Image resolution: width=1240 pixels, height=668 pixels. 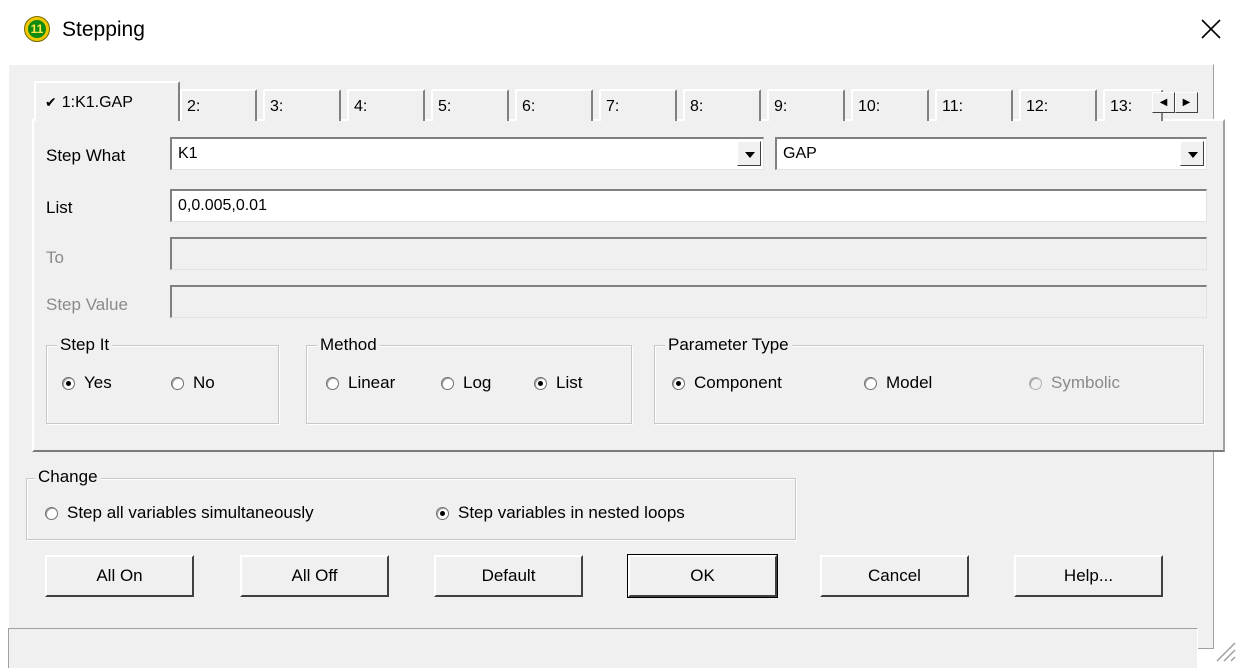 What do you see at coordinates (890, 105) in the screenshot?
I see `tab-10: 10:` at bounding box center [890, 105].